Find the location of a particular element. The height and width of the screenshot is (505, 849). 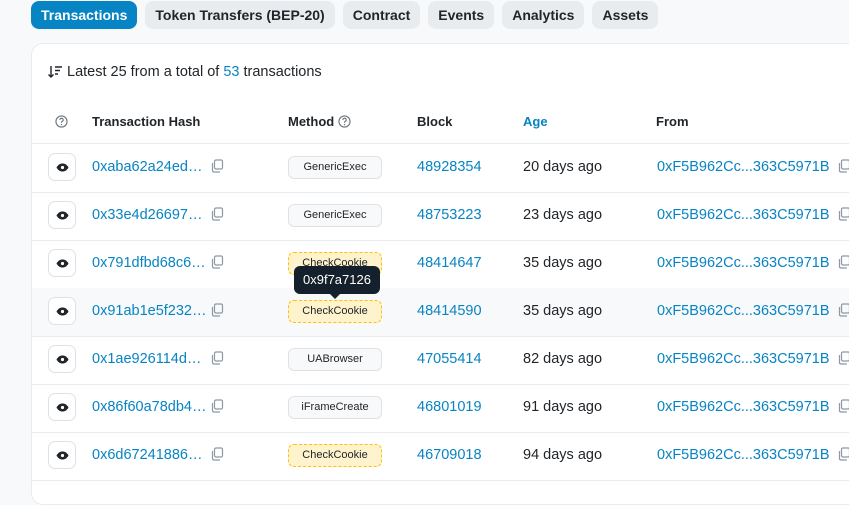

column-from: From is located at coordinates (672, 121).